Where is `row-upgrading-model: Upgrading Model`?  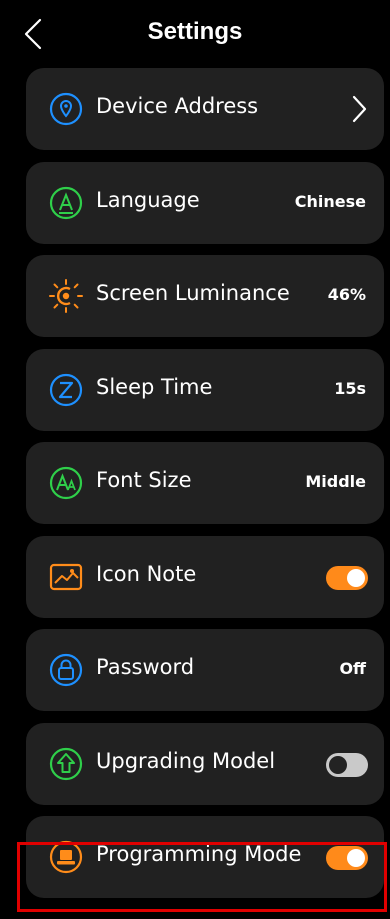 row-upgrading-model: Upgrading Model is located at coordinates (205, 763).